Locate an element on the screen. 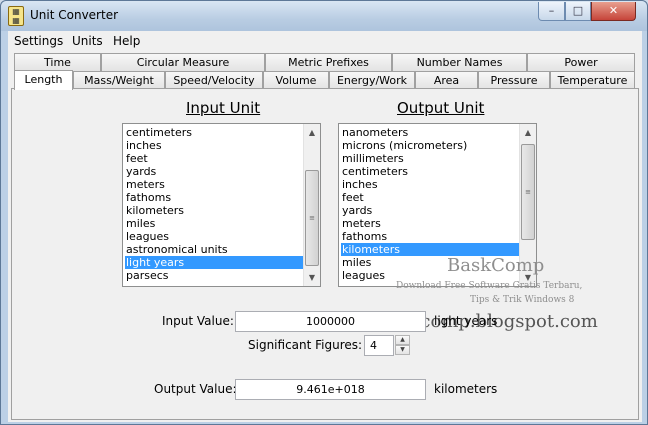 This screenshot has width=648, height=425. tab-energy-work: Energy/Work is located at coordinates (372, 80).